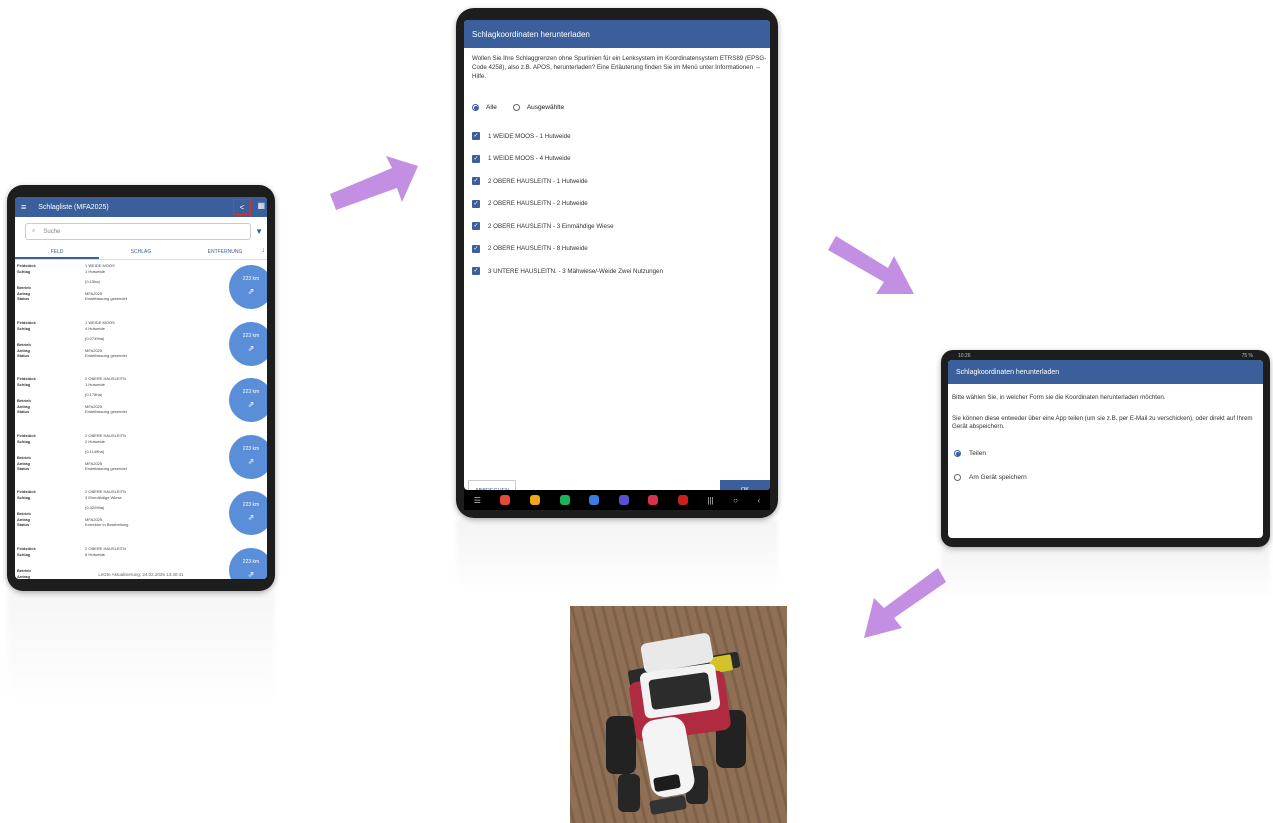 The image size is (1273, 823). What do you see at coordinates (95, 328) in the screenshot?
I see `row-value-schlag: 4 Hutweide` at bounding box center [95, 328].